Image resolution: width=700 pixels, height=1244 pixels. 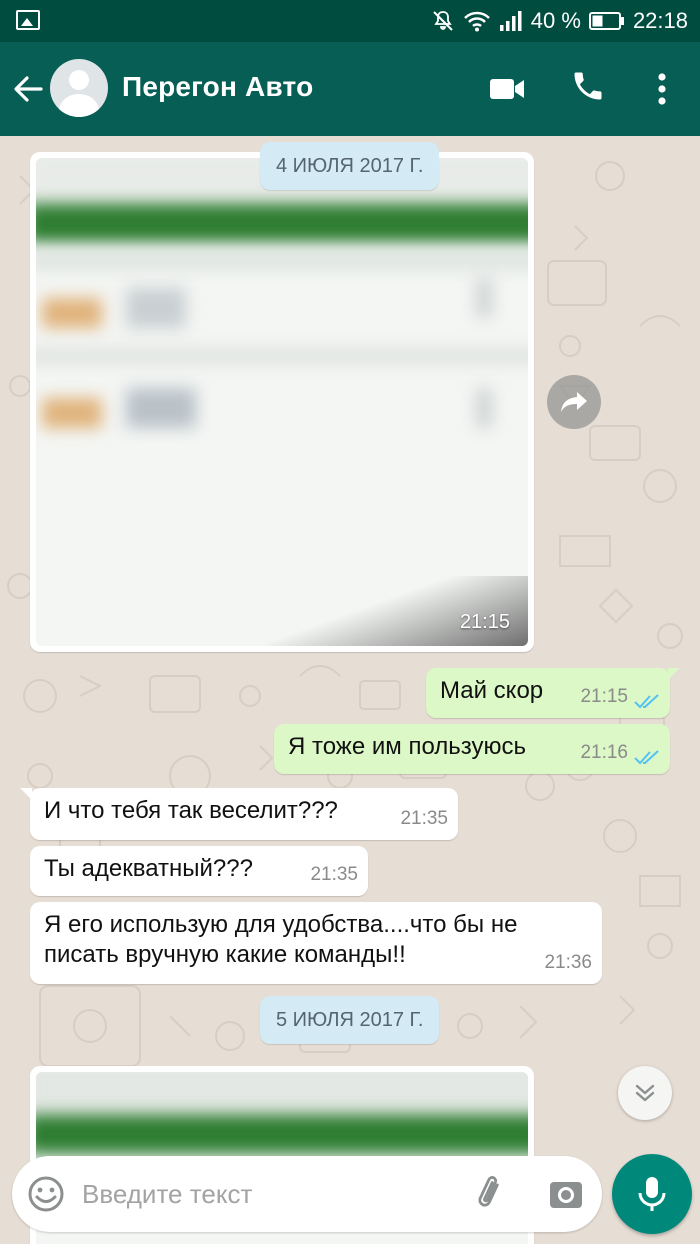 I want to click on back-arrow-icon, so click(x=28, y=89).